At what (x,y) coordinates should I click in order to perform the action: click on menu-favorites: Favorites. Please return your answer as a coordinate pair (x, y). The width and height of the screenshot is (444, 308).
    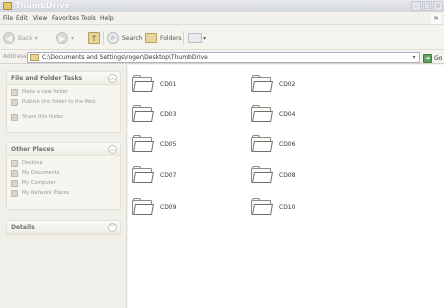
    Looking at the image, I should click on (65, 18).